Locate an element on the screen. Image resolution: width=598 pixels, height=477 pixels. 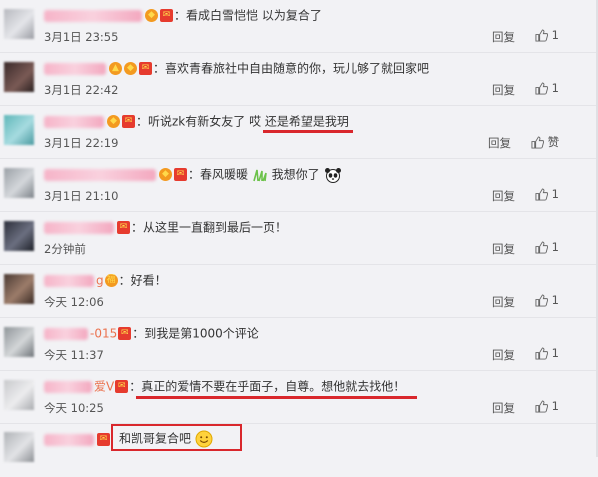
timestamp: 今天 11:37 is located at coordinates (74, 355).